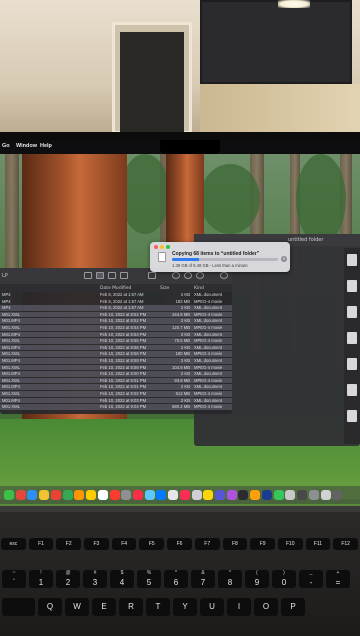 The image size is (360, 636). Describe the element at coordinates (345, 544) in the screenshot. I see `key-f12: F12` at that location.